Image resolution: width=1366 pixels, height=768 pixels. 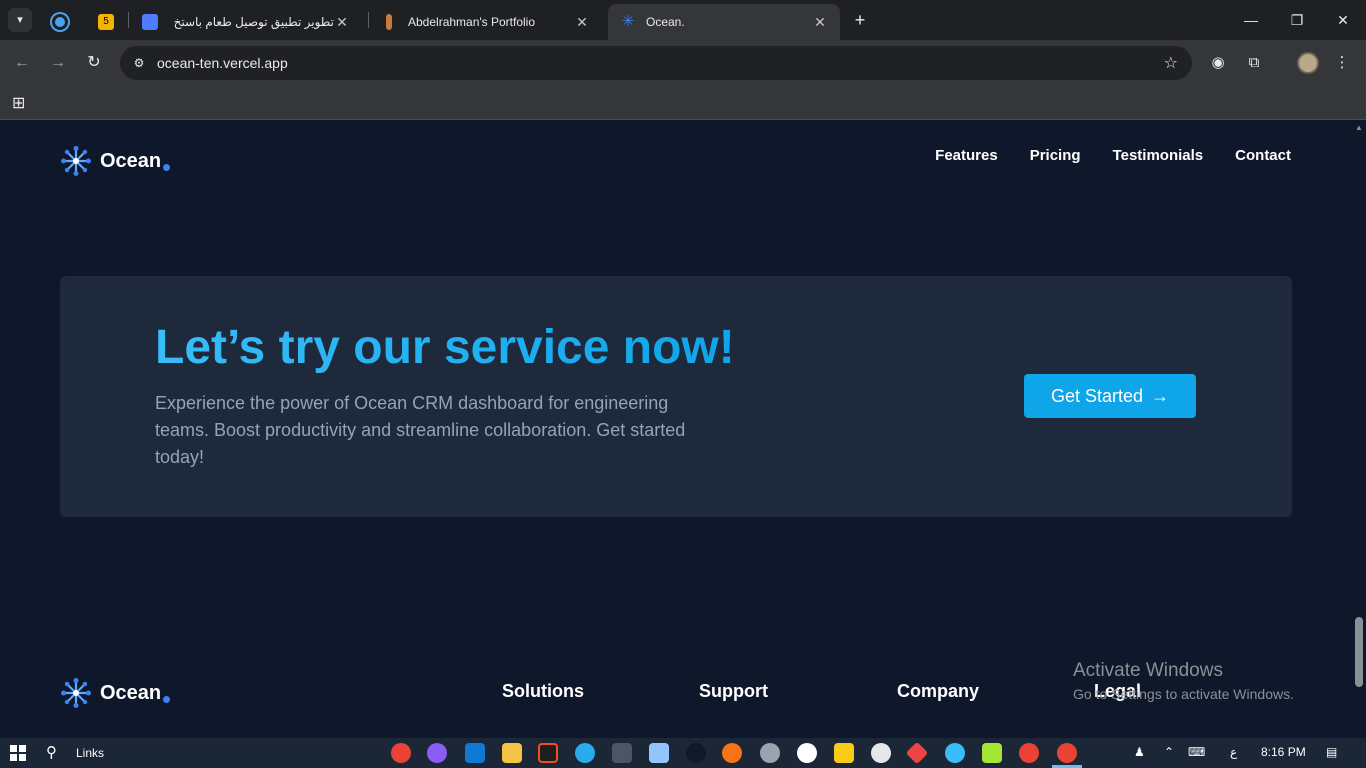 What do you see at coordinates (1171, 63) in the screenshot?
I see `bookmark-star-icon: ☆` at bounding box center [1171, 63].